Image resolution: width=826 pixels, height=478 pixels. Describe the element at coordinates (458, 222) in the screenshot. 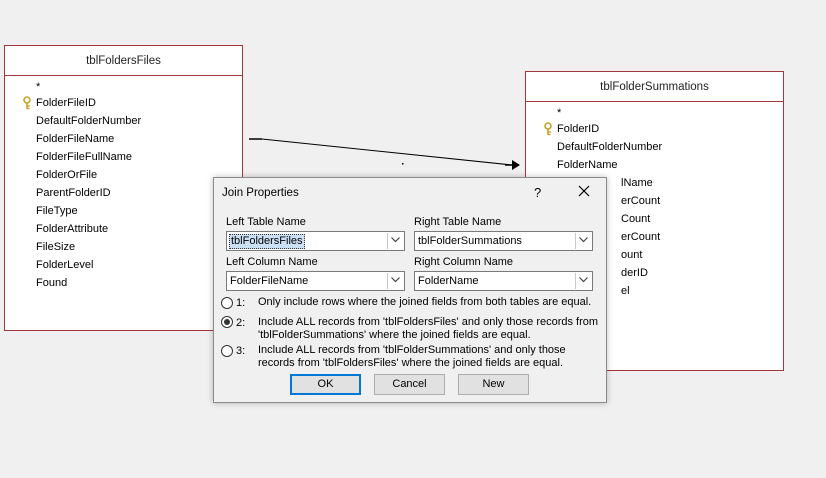

I see `right-table-label: Right Table Name` at that location.